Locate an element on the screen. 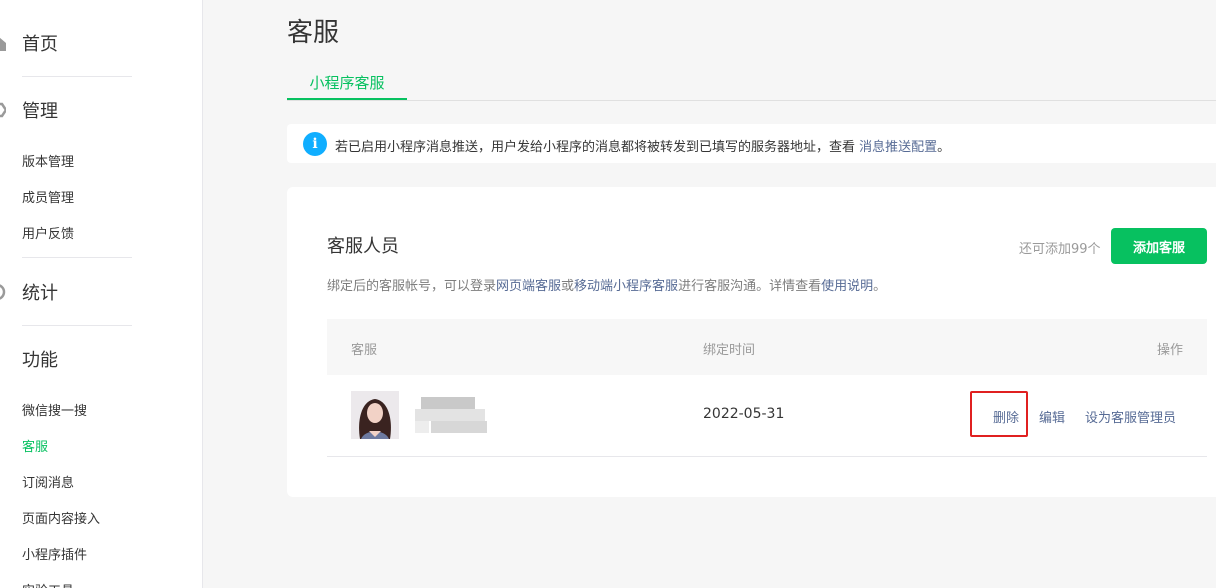 The height and width of the screenshot is (588, 1216). sidebar-item-wechat-search: 微信搜一搜 is located at coordinates (54, 409).